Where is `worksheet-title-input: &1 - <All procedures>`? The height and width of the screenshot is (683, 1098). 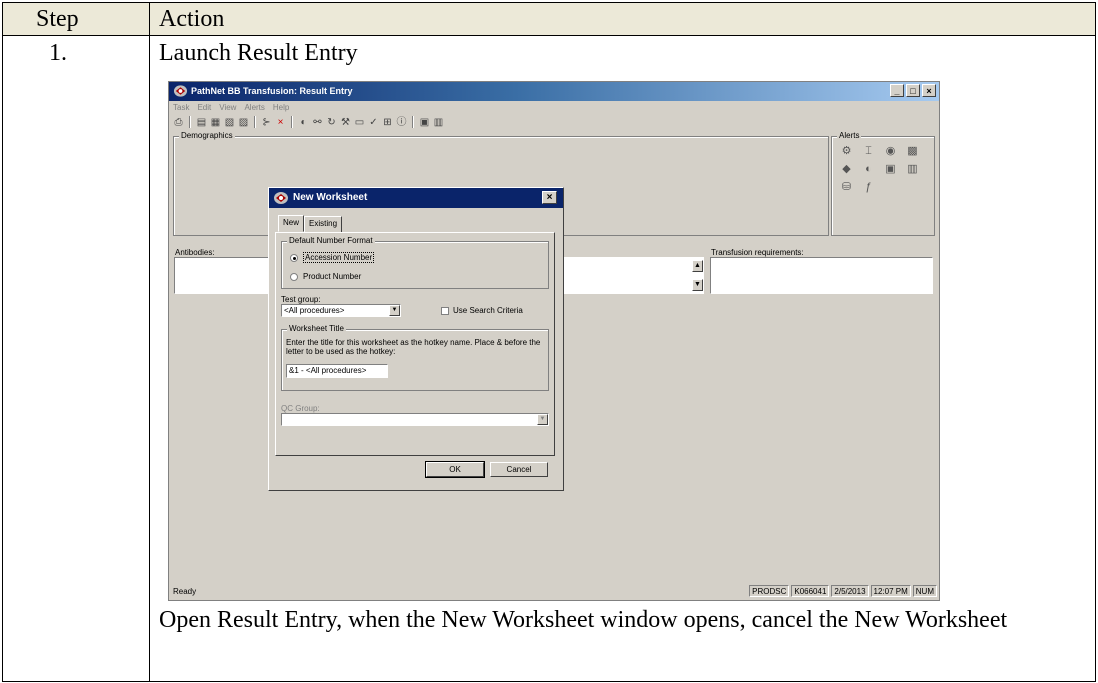
worksheet-title-input: &1 - <All procedures> is located at coordinates (337, 371).